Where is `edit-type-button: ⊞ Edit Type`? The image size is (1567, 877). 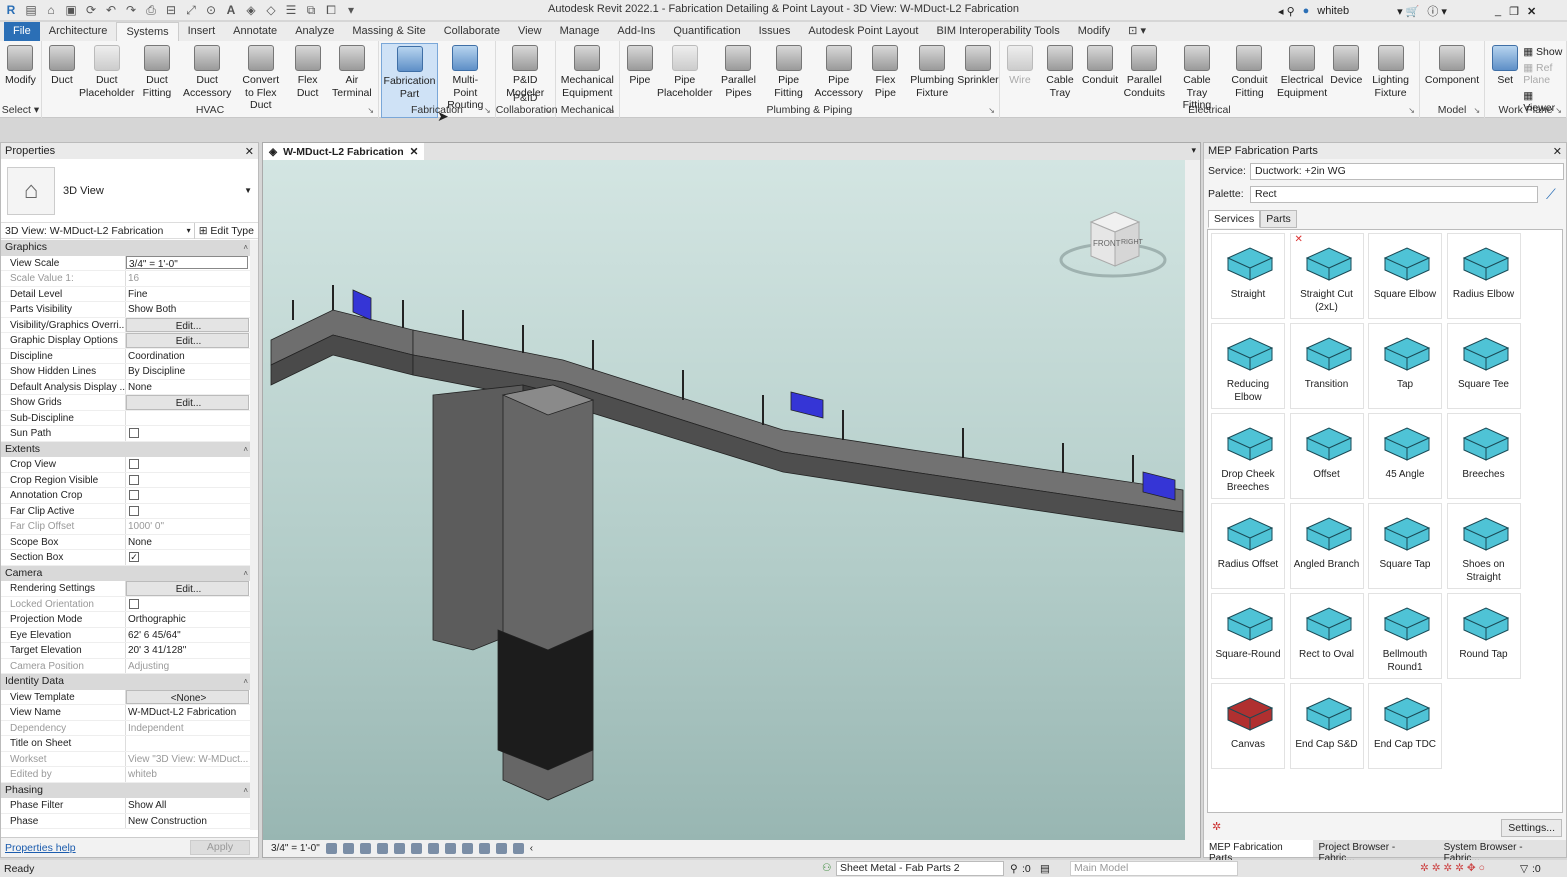
edit-type-button: ⊞ Edit Type is located at coordinates (226, 231).